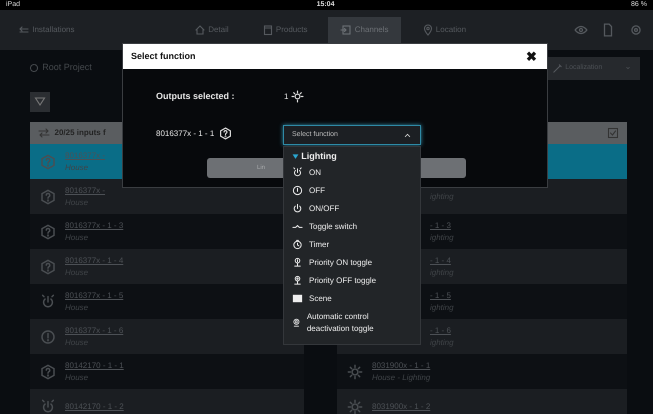 The width and height of the screenshot is (653, 414). What do you see at coordinates (94, 366) in the screenshot?
I see `channel-code: 80142170 - 1 - 1` at bounding box center [94, 366].